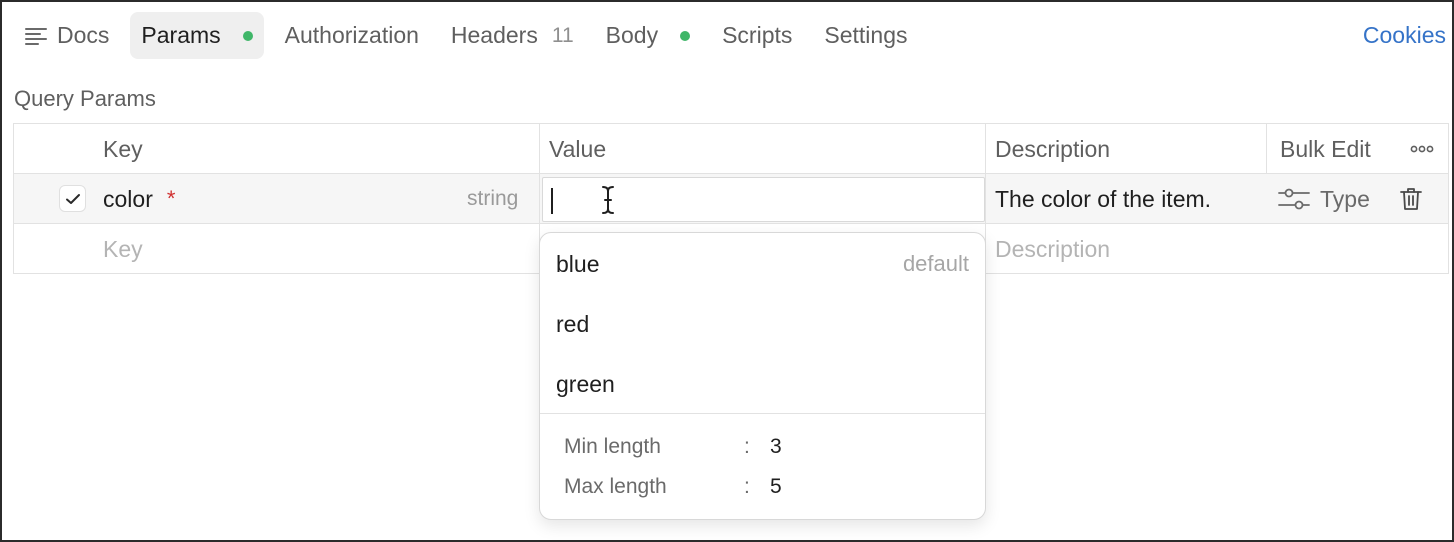  What do you see at coordinates (1345, 198) in the screenshot?
I see `param-type-label: Type` at bounding box center [1345, 198].